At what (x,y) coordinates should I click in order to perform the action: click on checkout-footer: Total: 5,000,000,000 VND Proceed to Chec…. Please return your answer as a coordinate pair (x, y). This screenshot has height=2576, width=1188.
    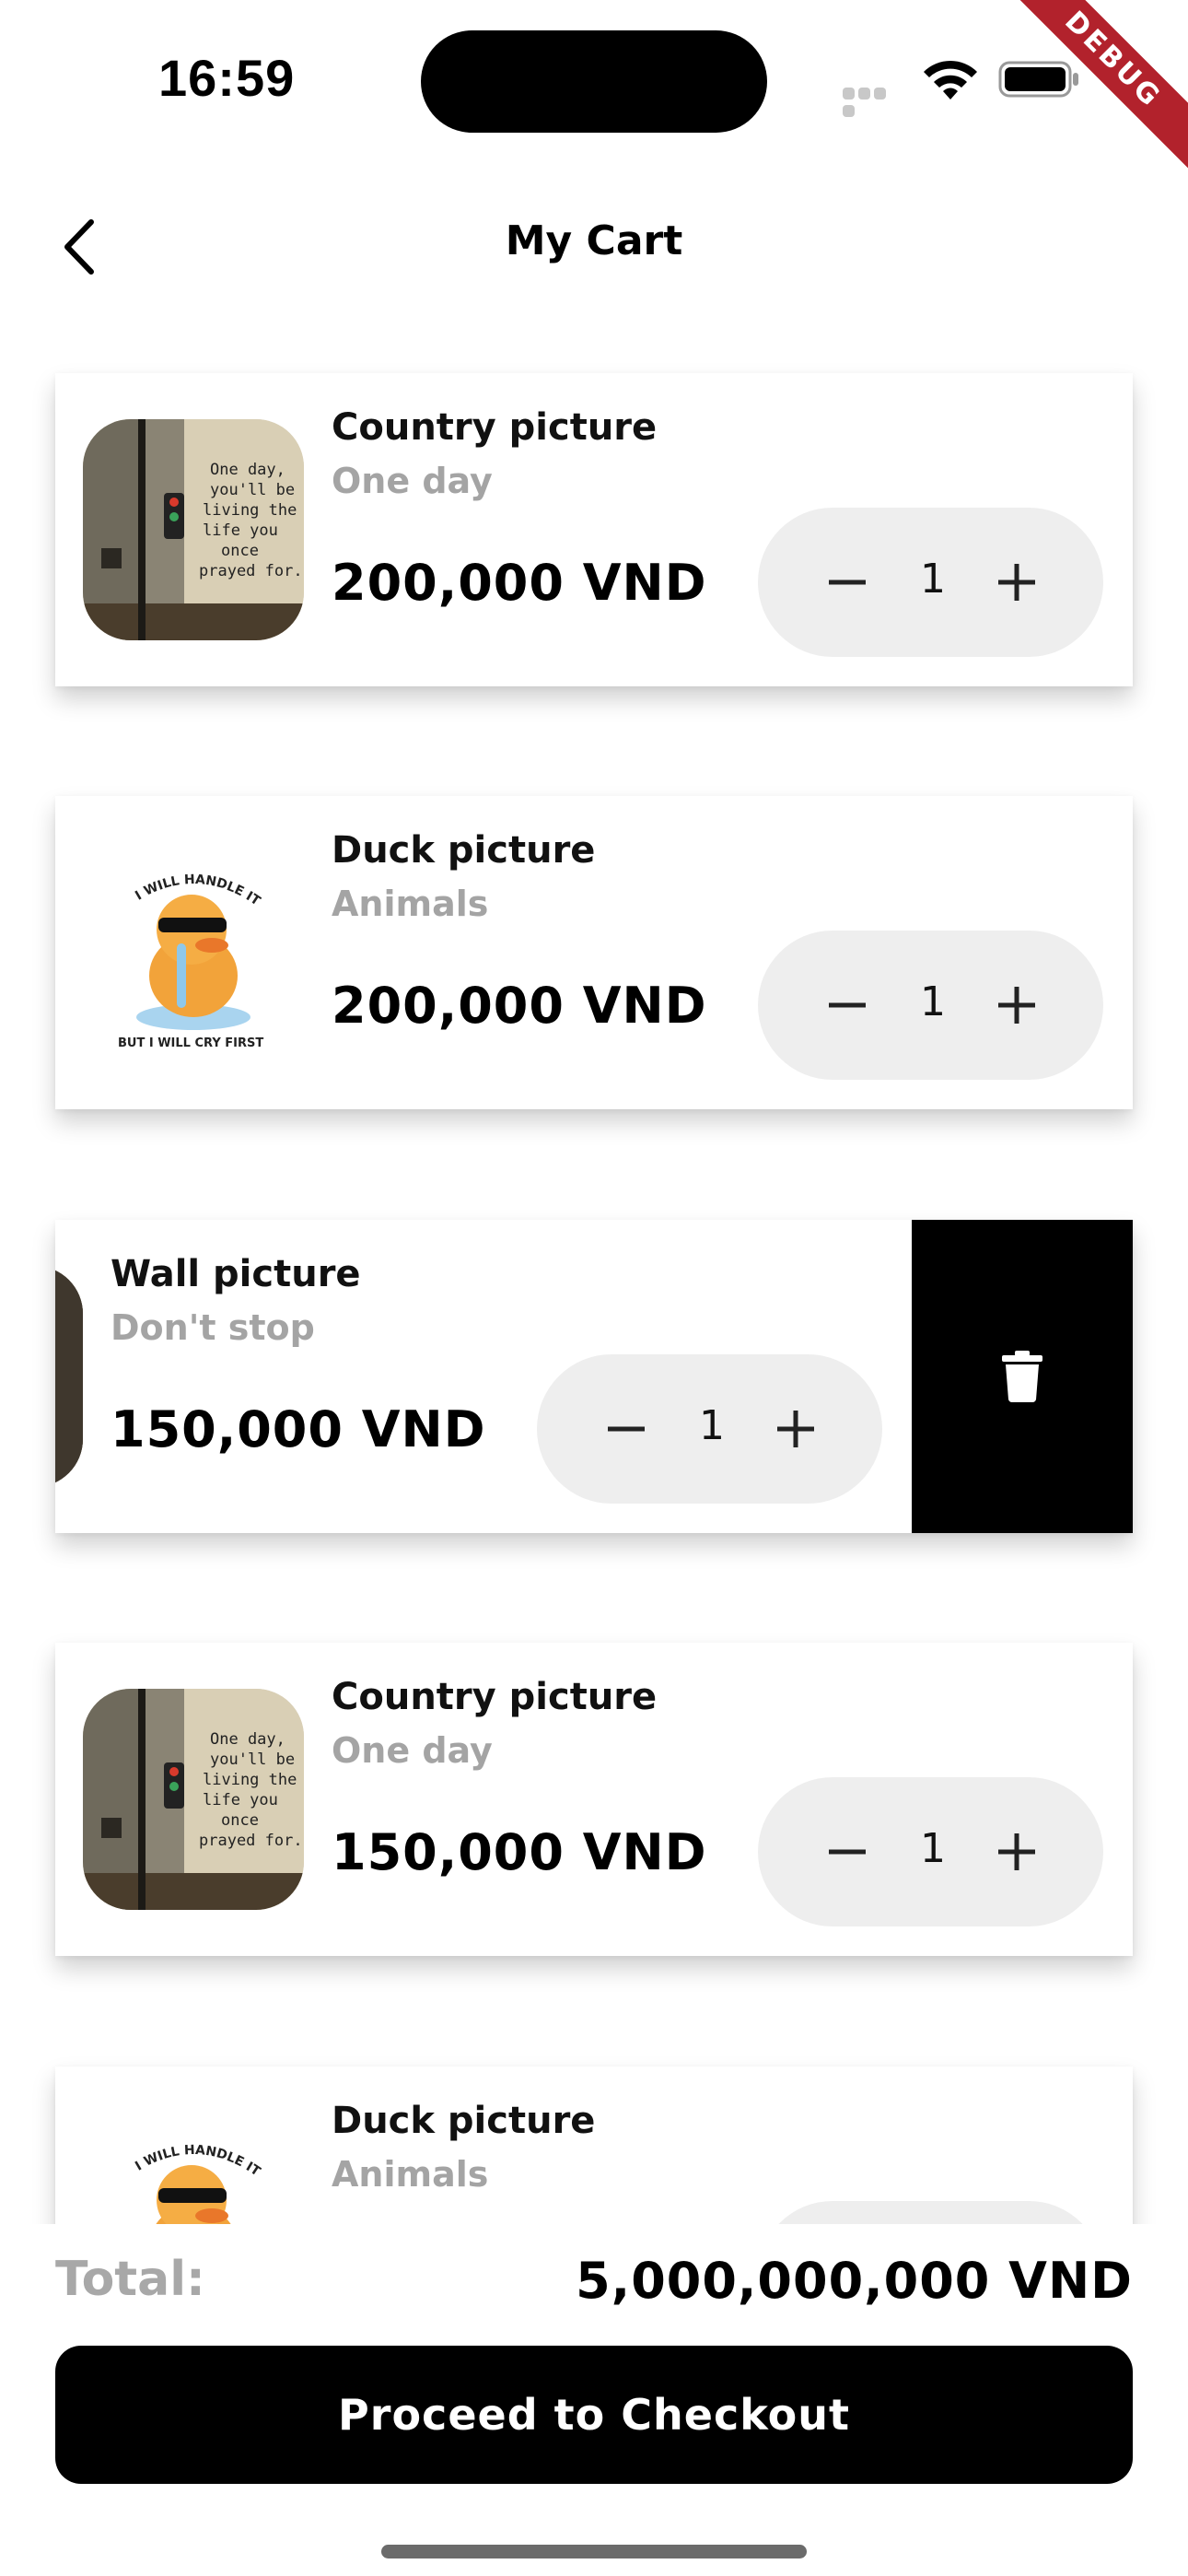
    Looking at the image, I should click on (594, 2400).